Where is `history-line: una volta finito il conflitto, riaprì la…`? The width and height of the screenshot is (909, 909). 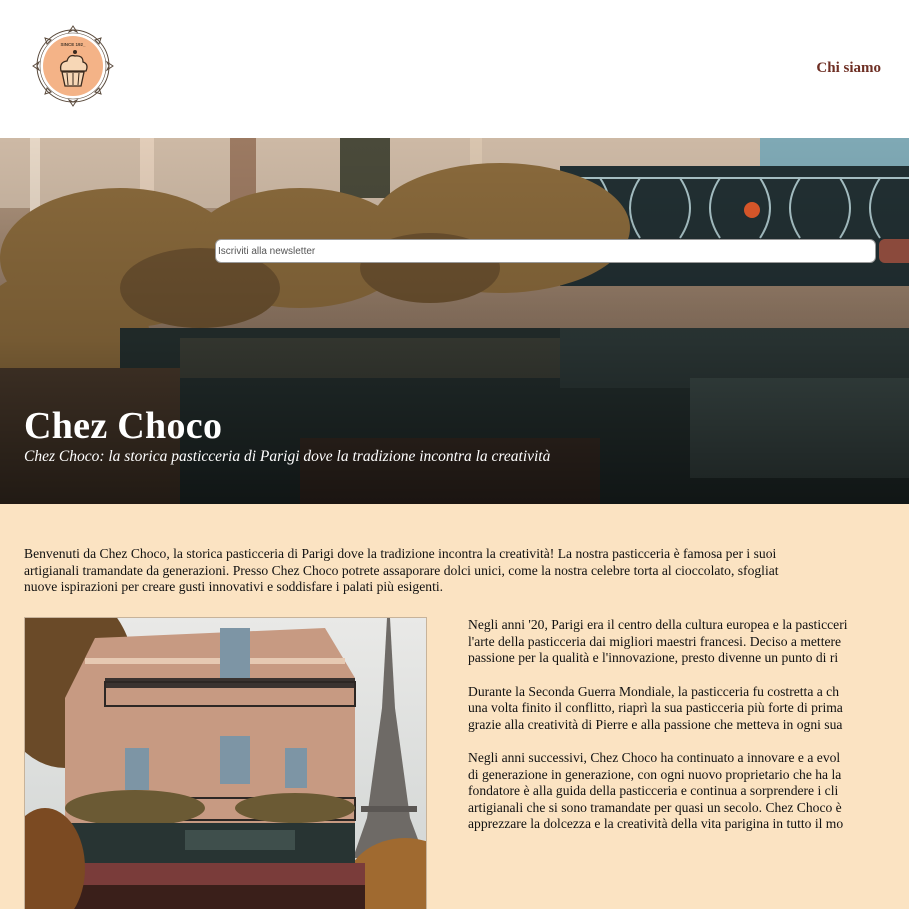
history-line: una volta finito il conflitto, riaprì la… is located at coordinates (655, 707).